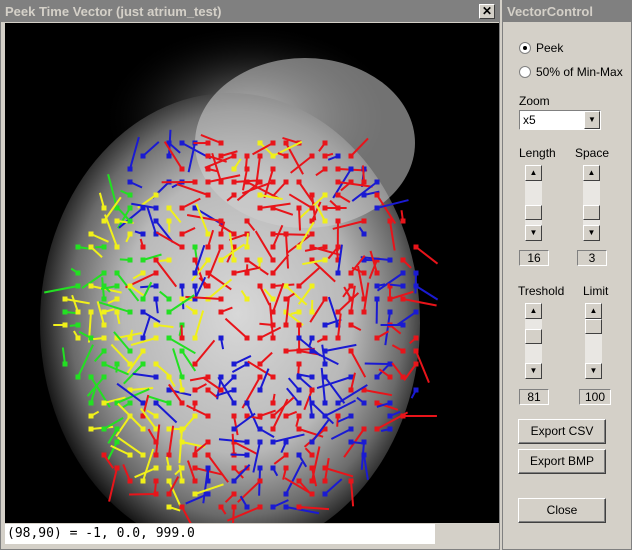 The image size is (632, 550). Describe the element at coordinates (525, 48) in the screenshot. I see `radio-peek-indicator` at that location.